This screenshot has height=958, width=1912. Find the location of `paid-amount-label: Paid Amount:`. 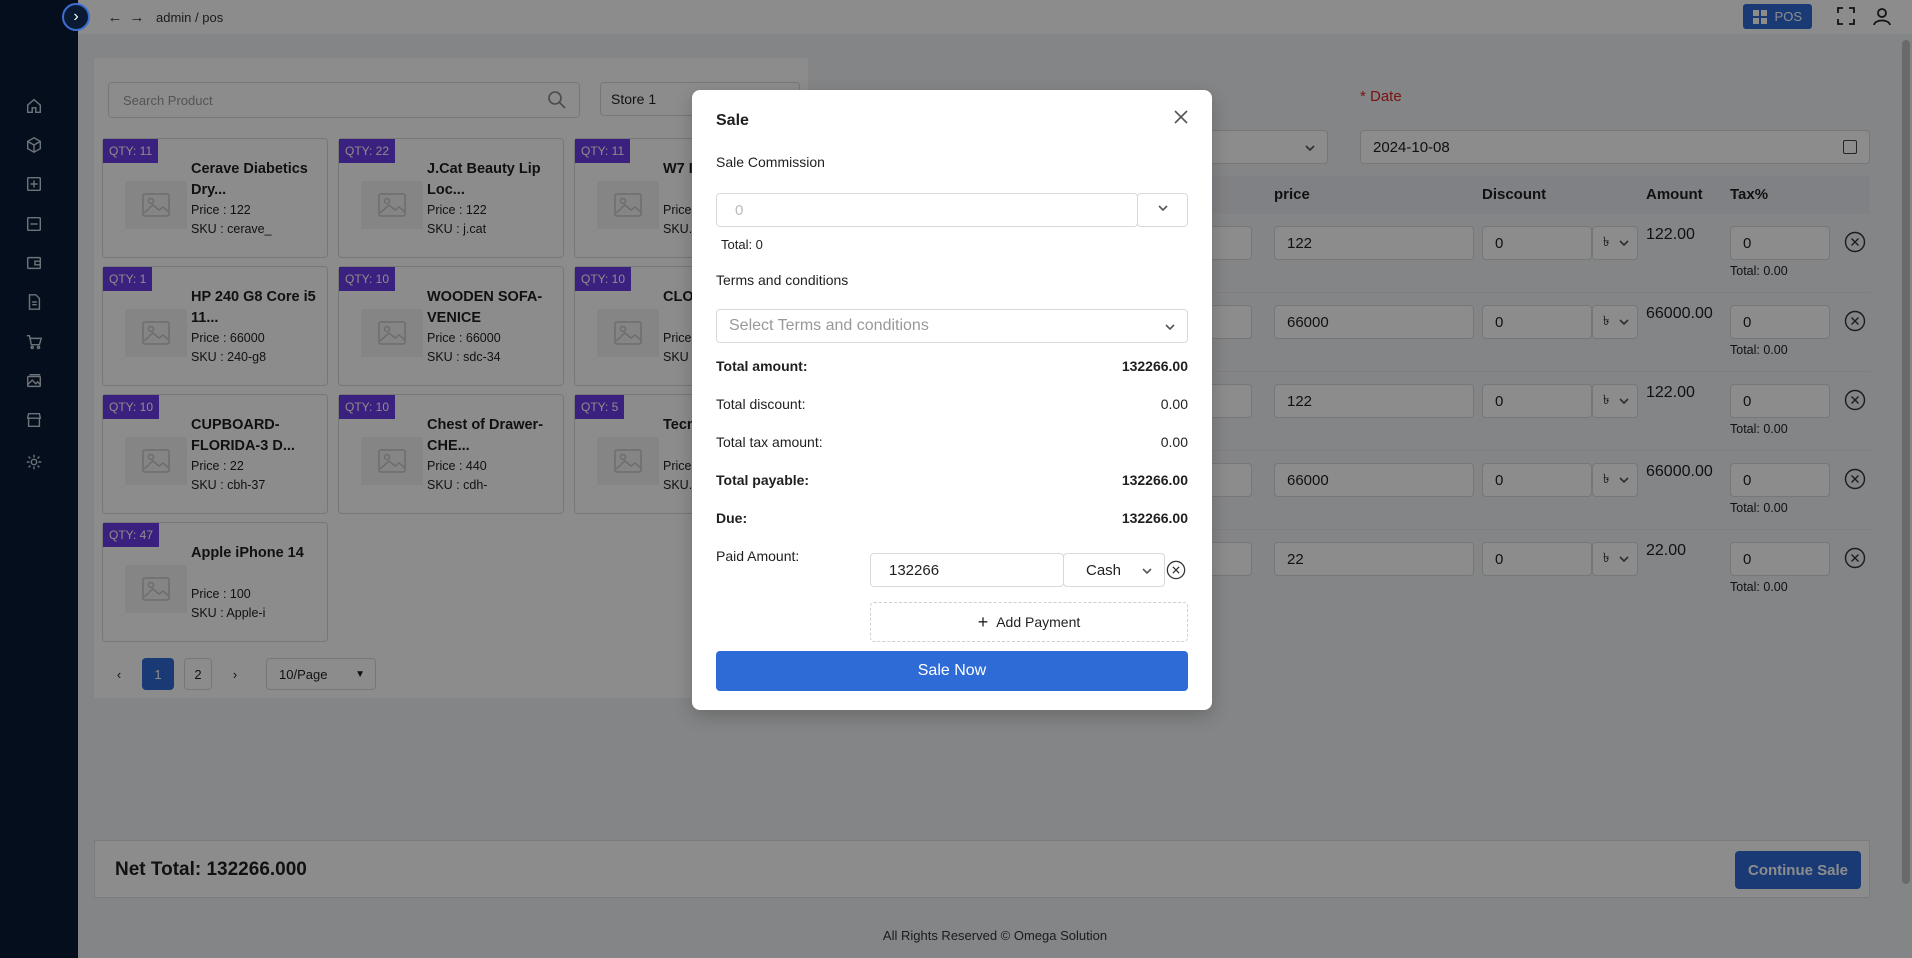

paid-amount-label: Paid Amount: is located at coordinates (758, 556).